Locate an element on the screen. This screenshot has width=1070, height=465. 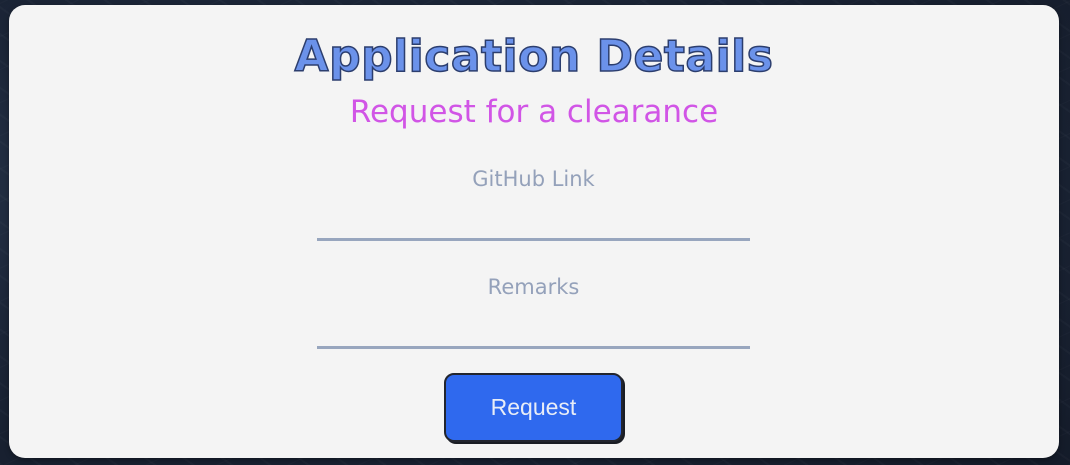
github-link-input is located at coordinates (533, 226).